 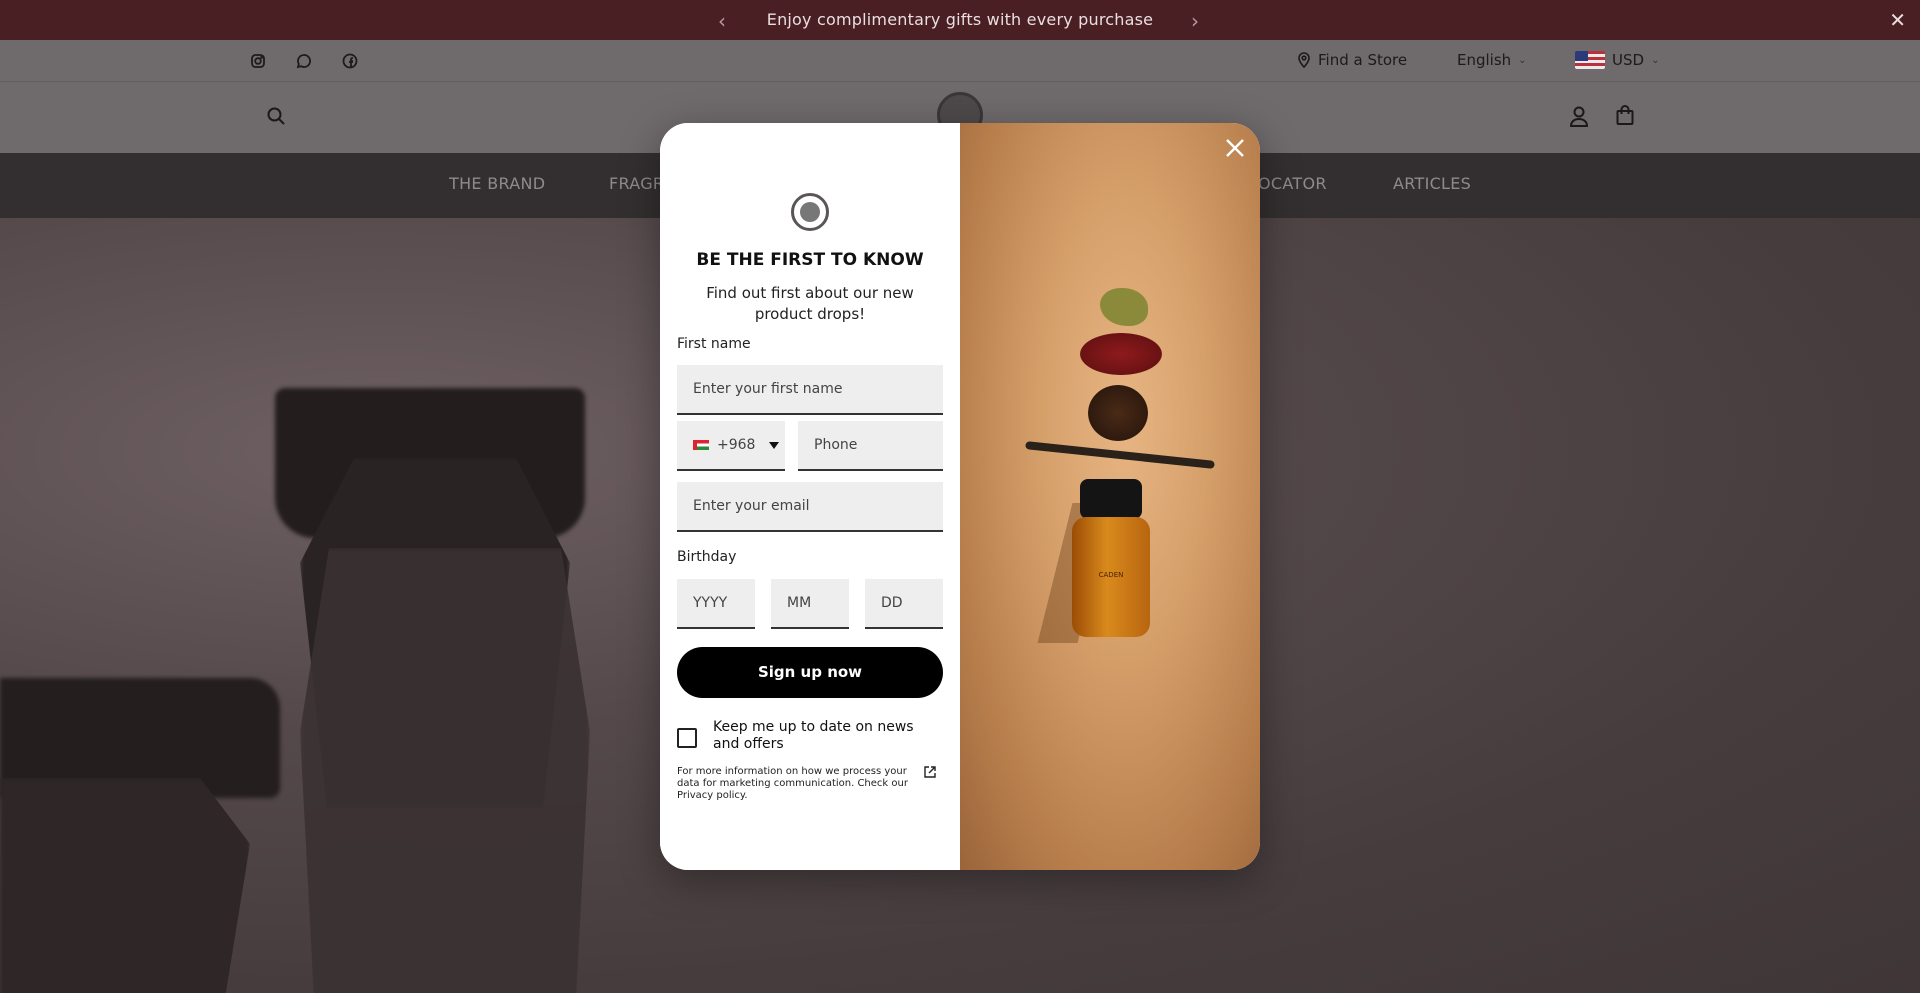 What do you see at coordinates (1897, 20) in the screenshot?
I see `close-icon: ✕` at bounding box center [1897, 20].